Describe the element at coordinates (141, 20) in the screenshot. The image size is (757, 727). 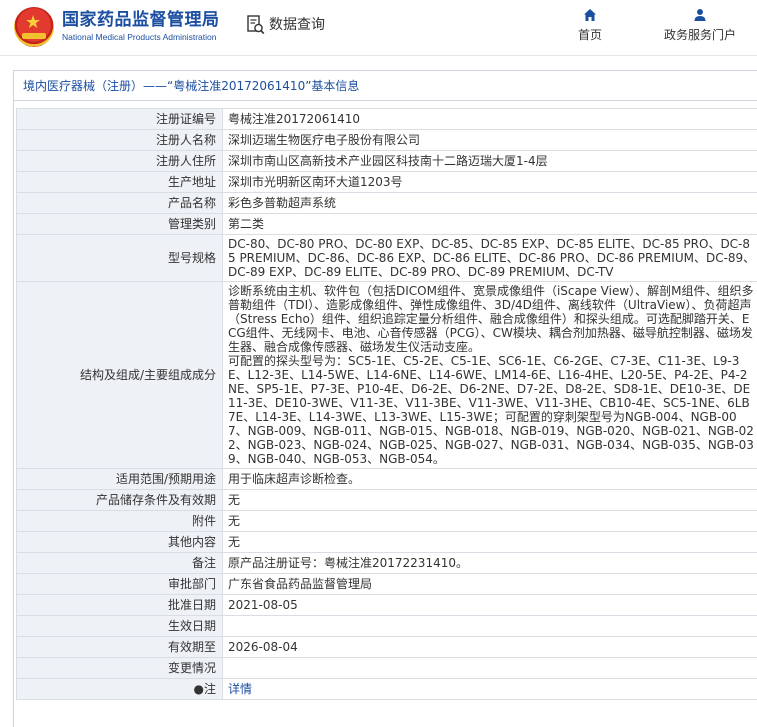
I see `site-name-cn: 国家药品监督管理局` at that location.